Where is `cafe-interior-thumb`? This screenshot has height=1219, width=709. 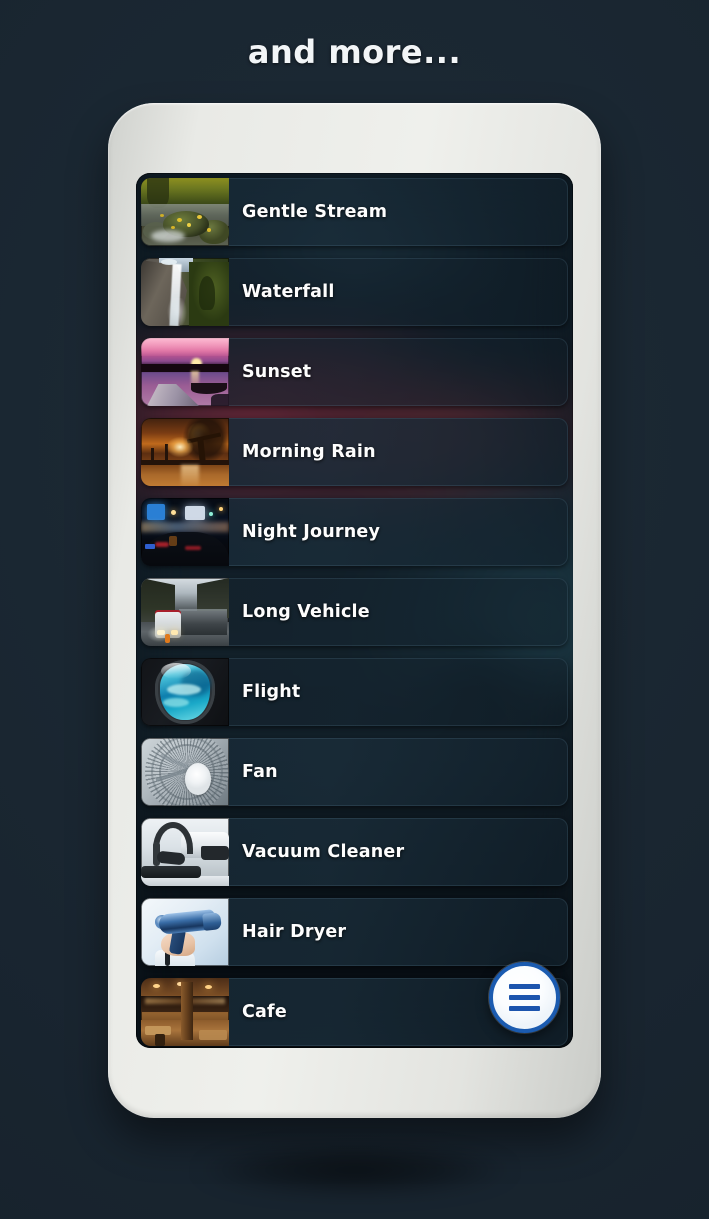
cafe-interior-thumb is located at coordinates (185, 1012).